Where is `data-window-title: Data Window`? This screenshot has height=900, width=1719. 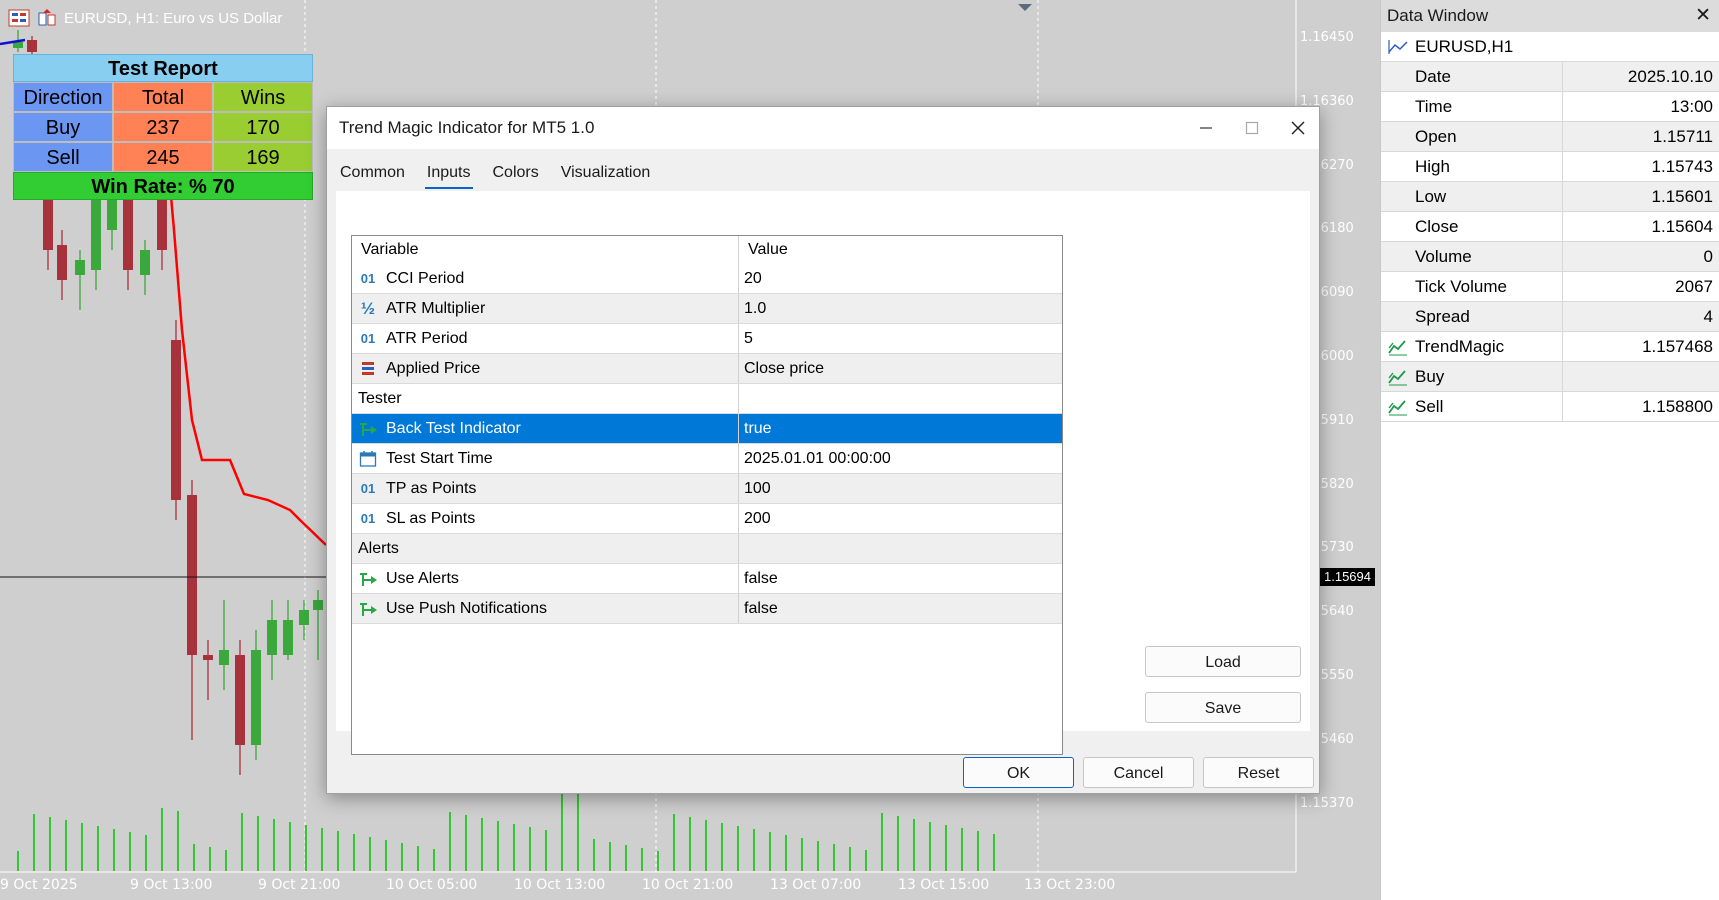
data-window-title: Data Window is located at coordinates (1438, 15).